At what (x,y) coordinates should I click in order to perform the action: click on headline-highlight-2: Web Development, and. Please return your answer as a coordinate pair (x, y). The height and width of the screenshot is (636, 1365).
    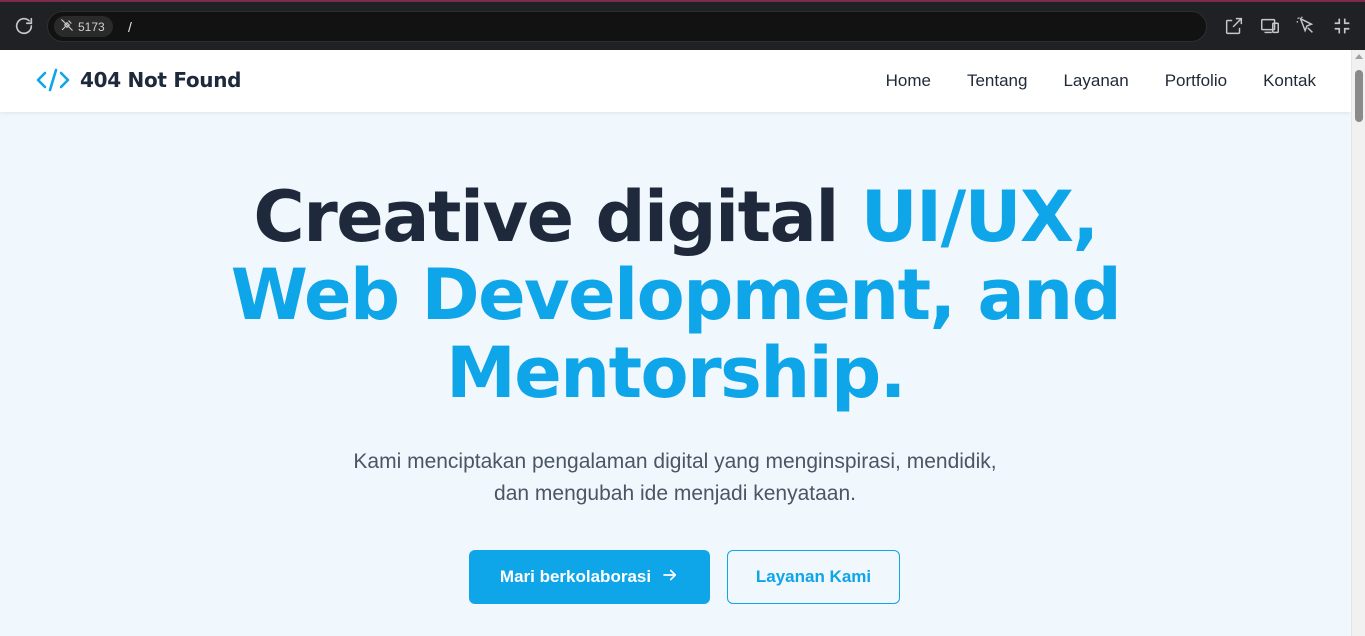
    Looking at the image, I should click on (676, 295).